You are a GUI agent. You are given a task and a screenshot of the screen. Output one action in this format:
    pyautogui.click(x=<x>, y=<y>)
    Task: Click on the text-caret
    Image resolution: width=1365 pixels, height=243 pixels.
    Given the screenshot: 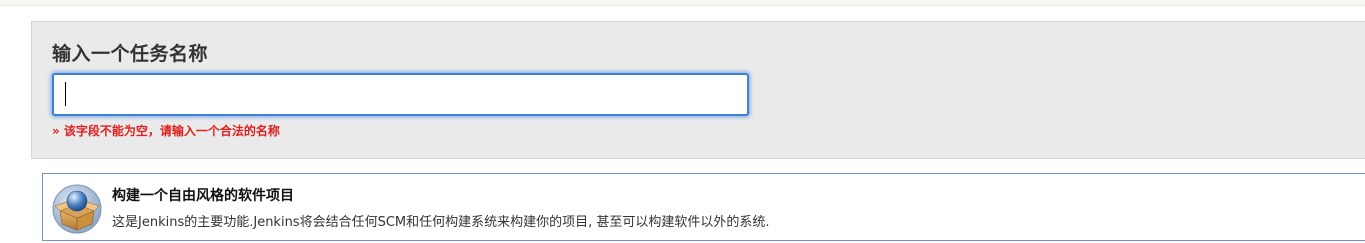 What is the action you would take?
    pyautogui.click(x=65, y=94)
    